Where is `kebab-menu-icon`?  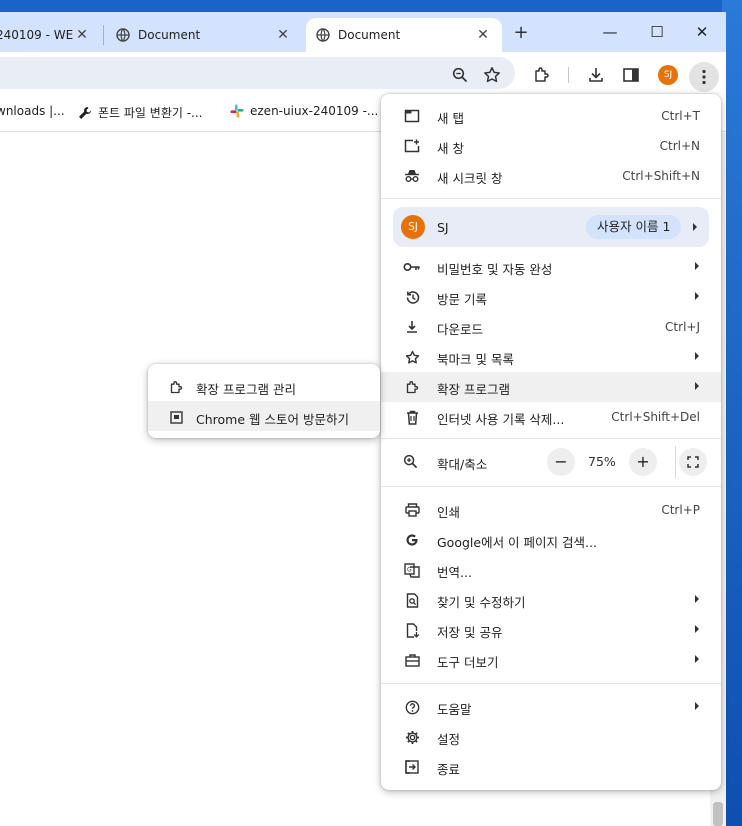 kebab-menu-icon is located at coordinates (704, 77).